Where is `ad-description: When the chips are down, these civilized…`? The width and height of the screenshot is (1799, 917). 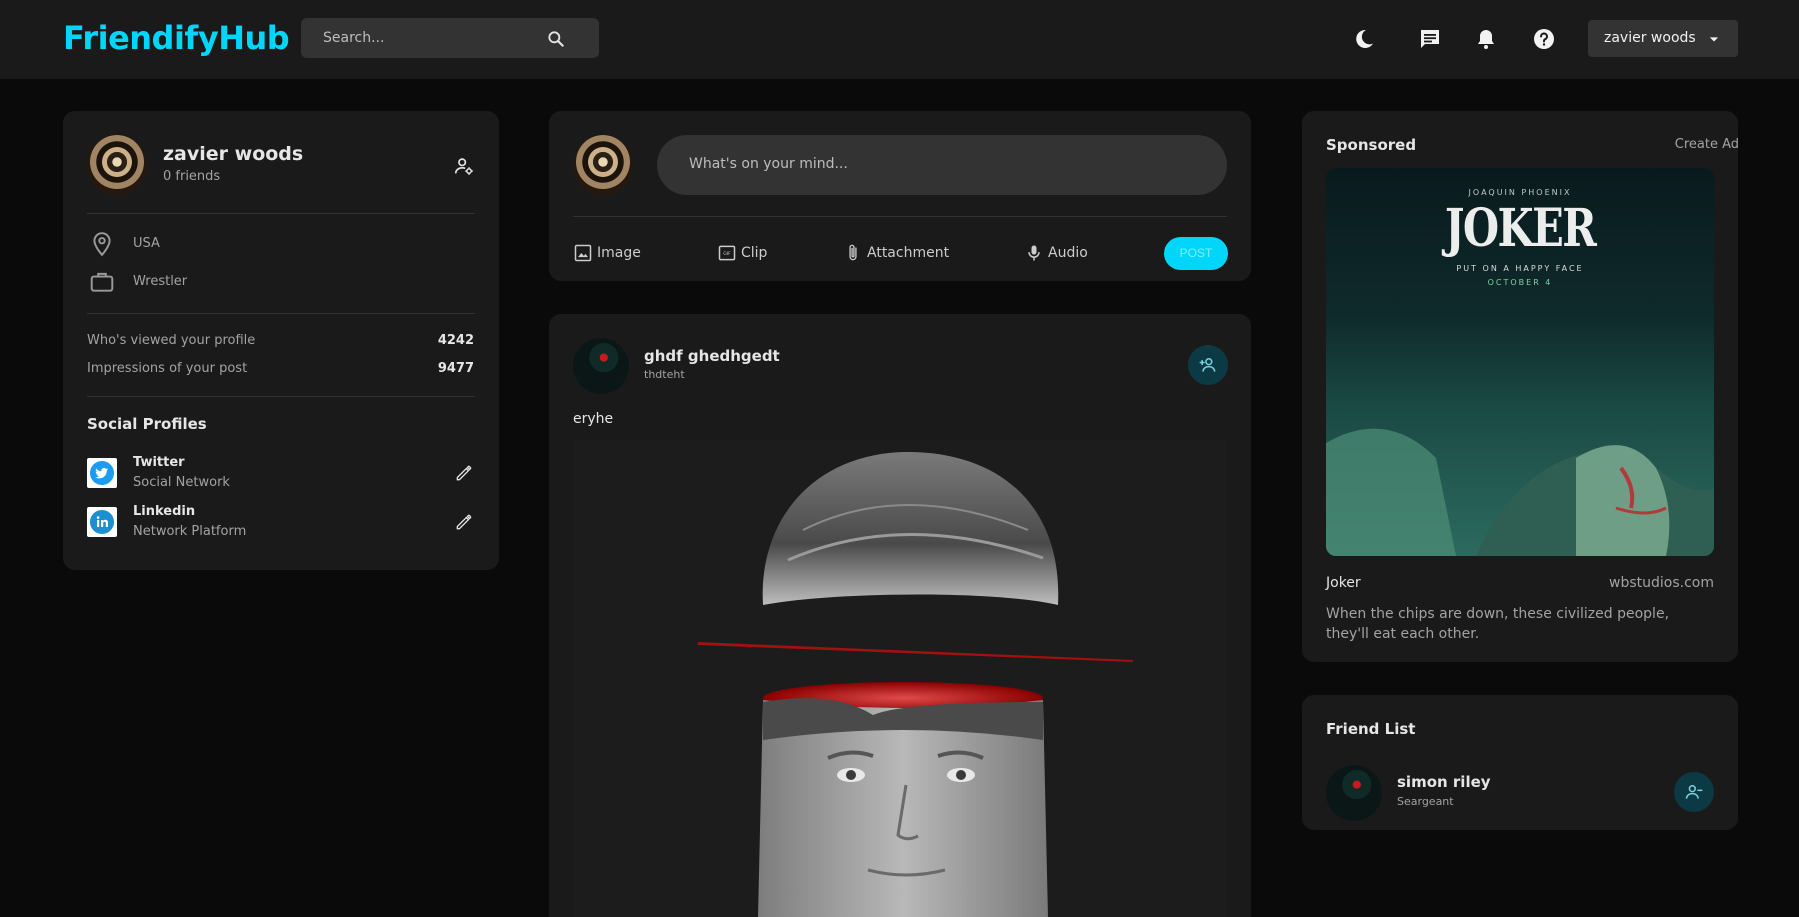
ad-description: When the chips are down, these civilized… is located at coordinates (1498, 624).